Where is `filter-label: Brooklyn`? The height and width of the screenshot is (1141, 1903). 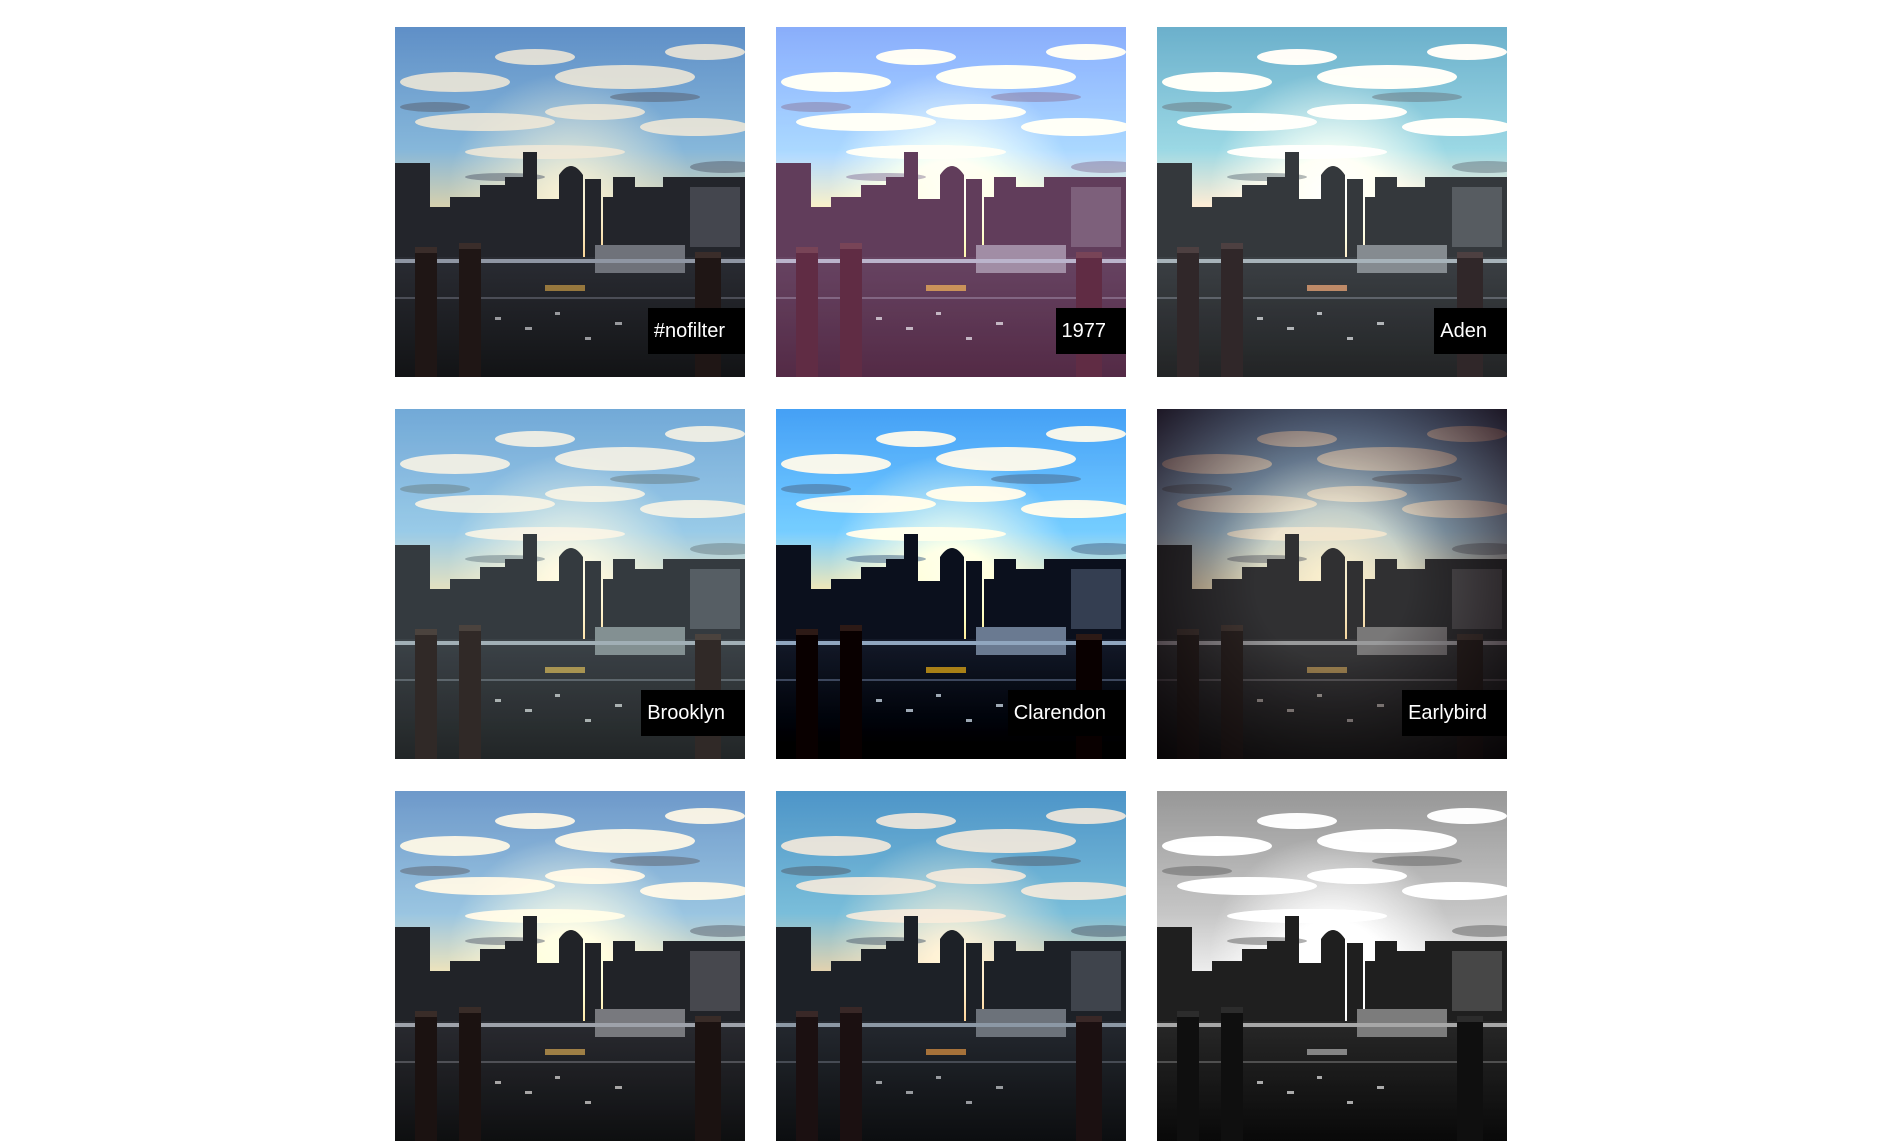
filter-label: Brooklyn is located at coordinates (693, 713).